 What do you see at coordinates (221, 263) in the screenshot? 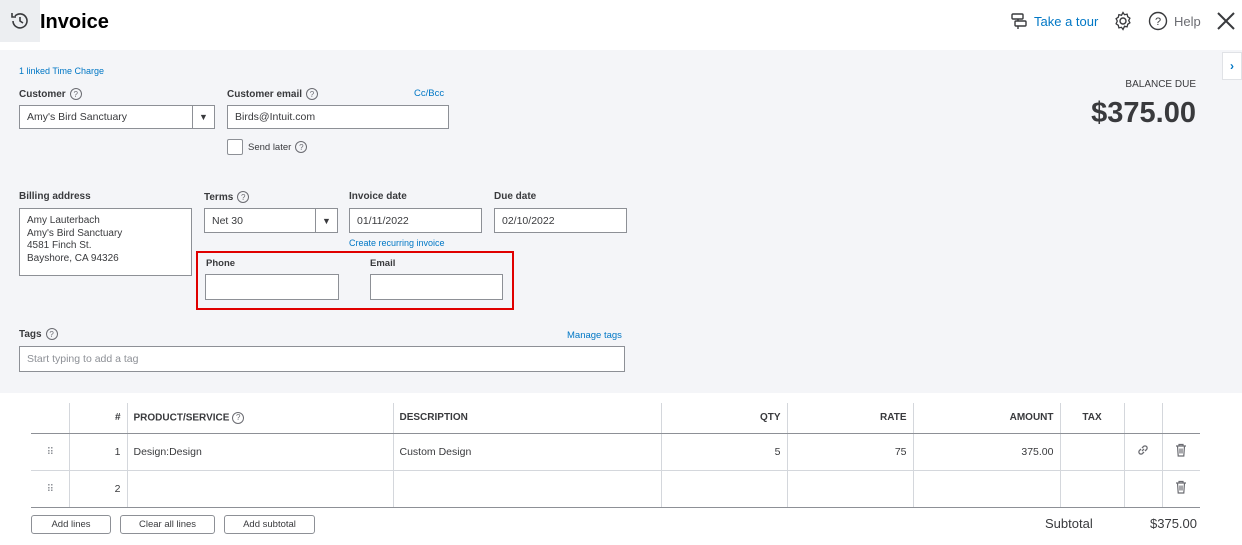
I see `phone-label: Phone` at bounding box center [221, 263].